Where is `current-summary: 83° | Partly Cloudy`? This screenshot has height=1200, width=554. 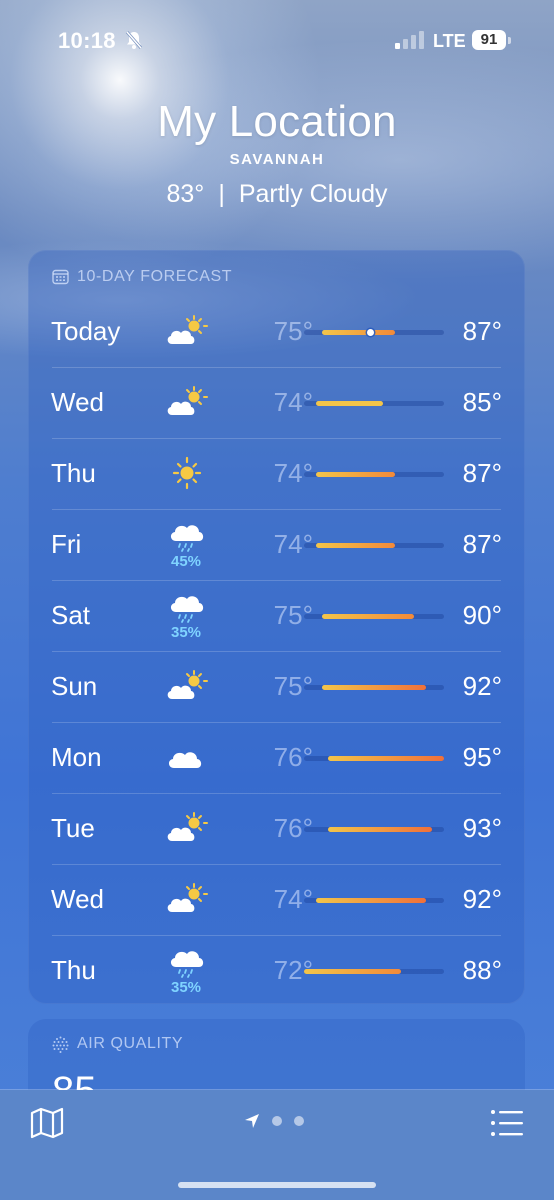
current-summary: 83° | Partly Cloudy is located at coordinates (277, 194).